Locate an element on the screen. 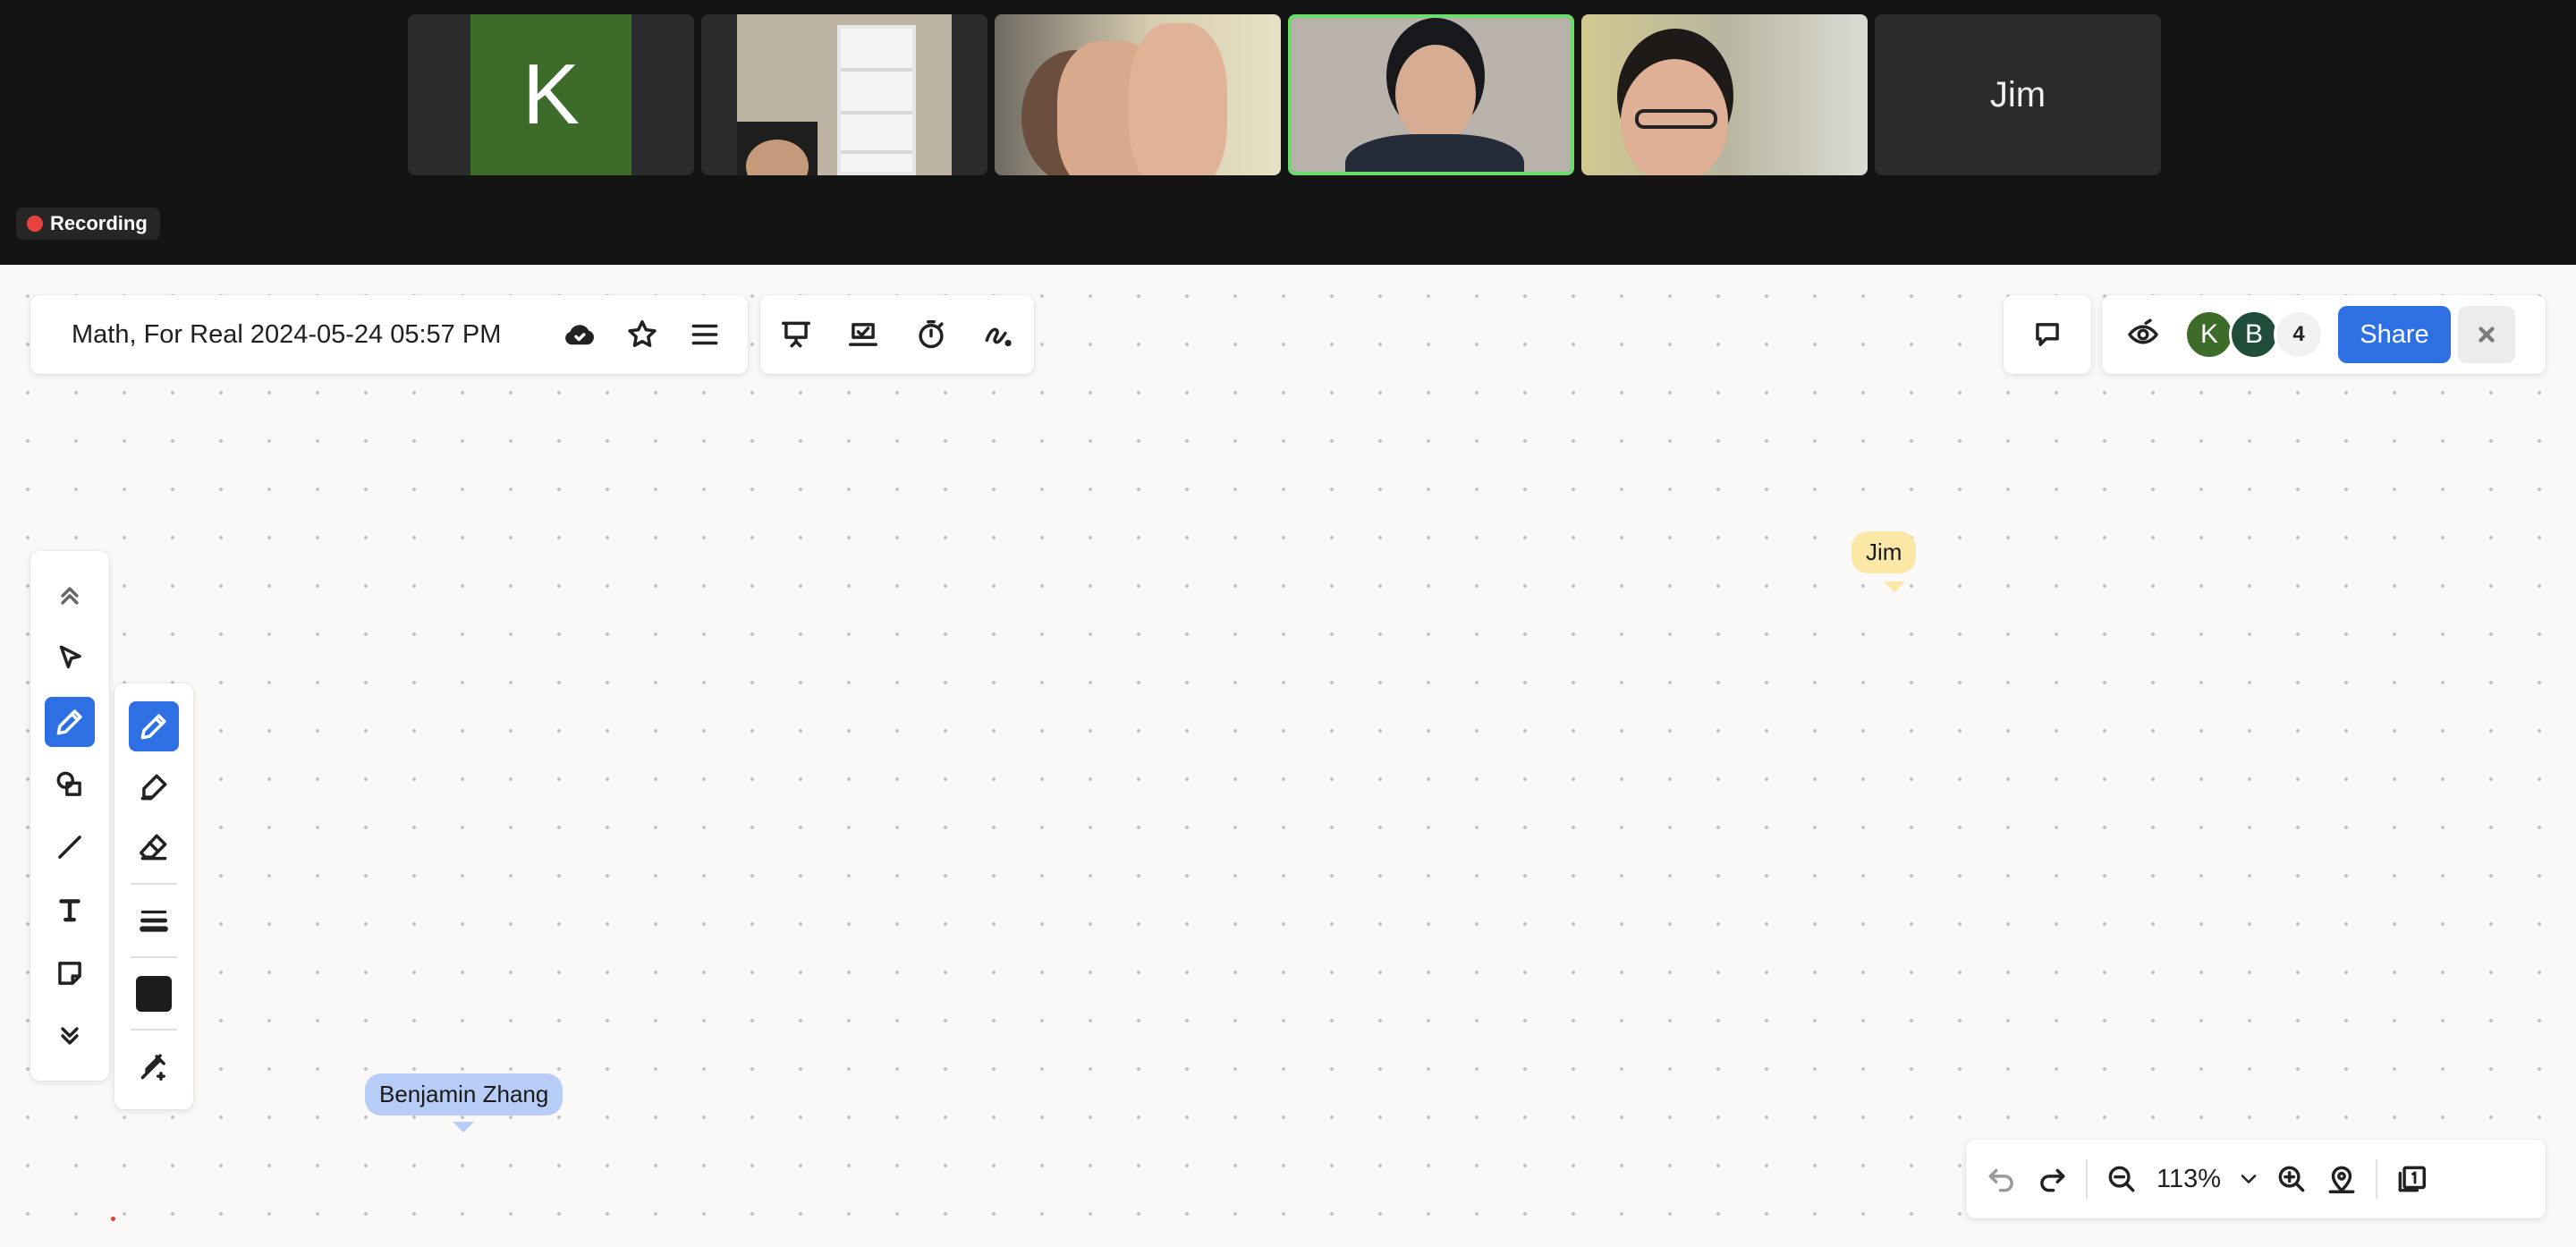  participant-count: 4 is located at coordinates (2299, 335).